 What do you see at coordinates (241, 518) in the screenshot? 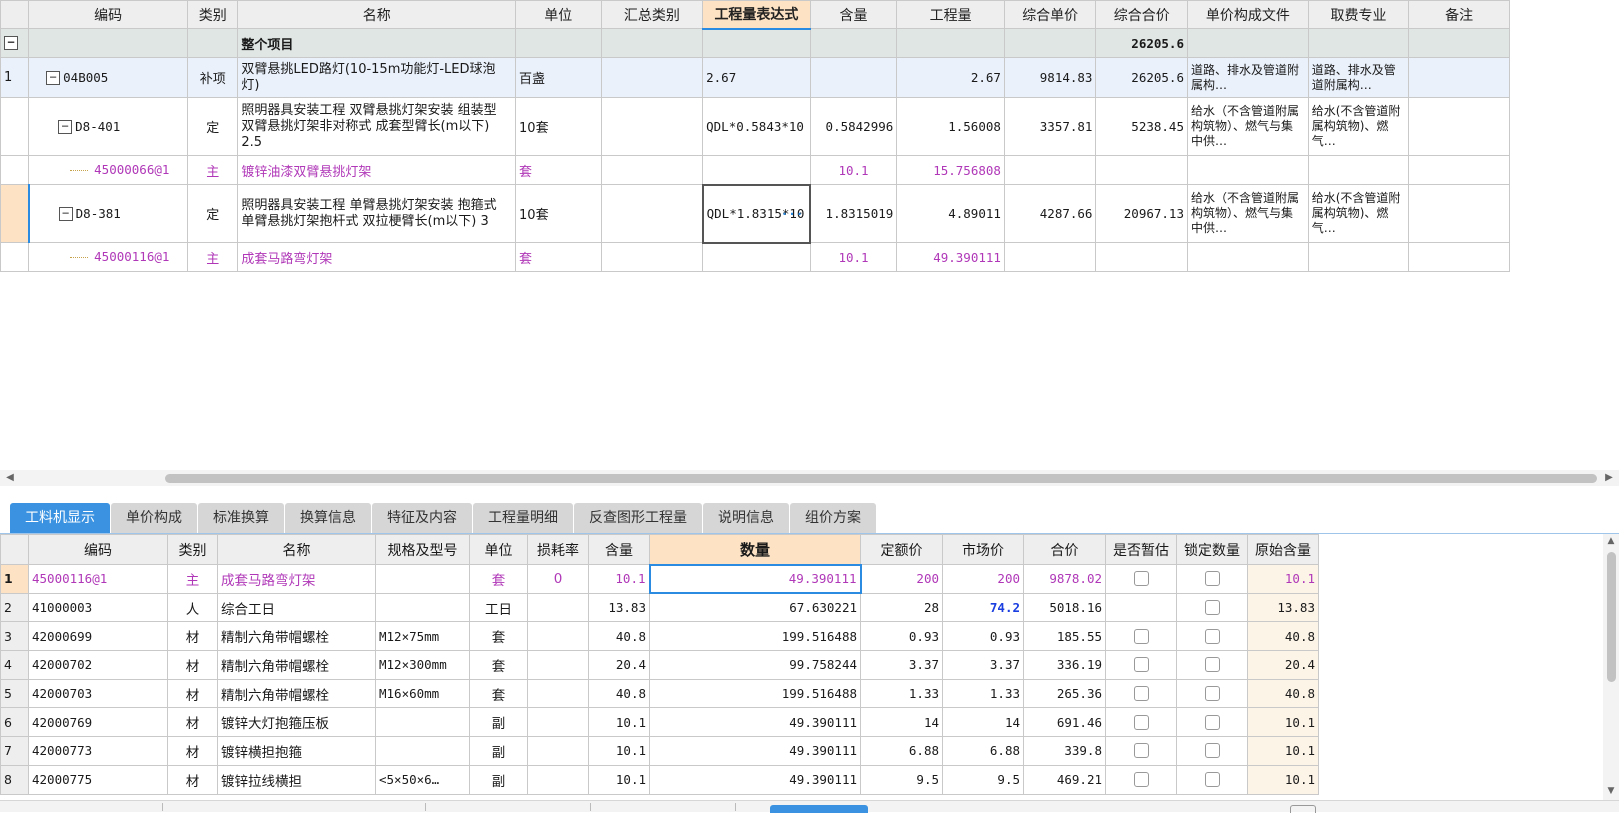
I see `tab-standard-conversion: 标准换算` at bounding box center [241, 518].